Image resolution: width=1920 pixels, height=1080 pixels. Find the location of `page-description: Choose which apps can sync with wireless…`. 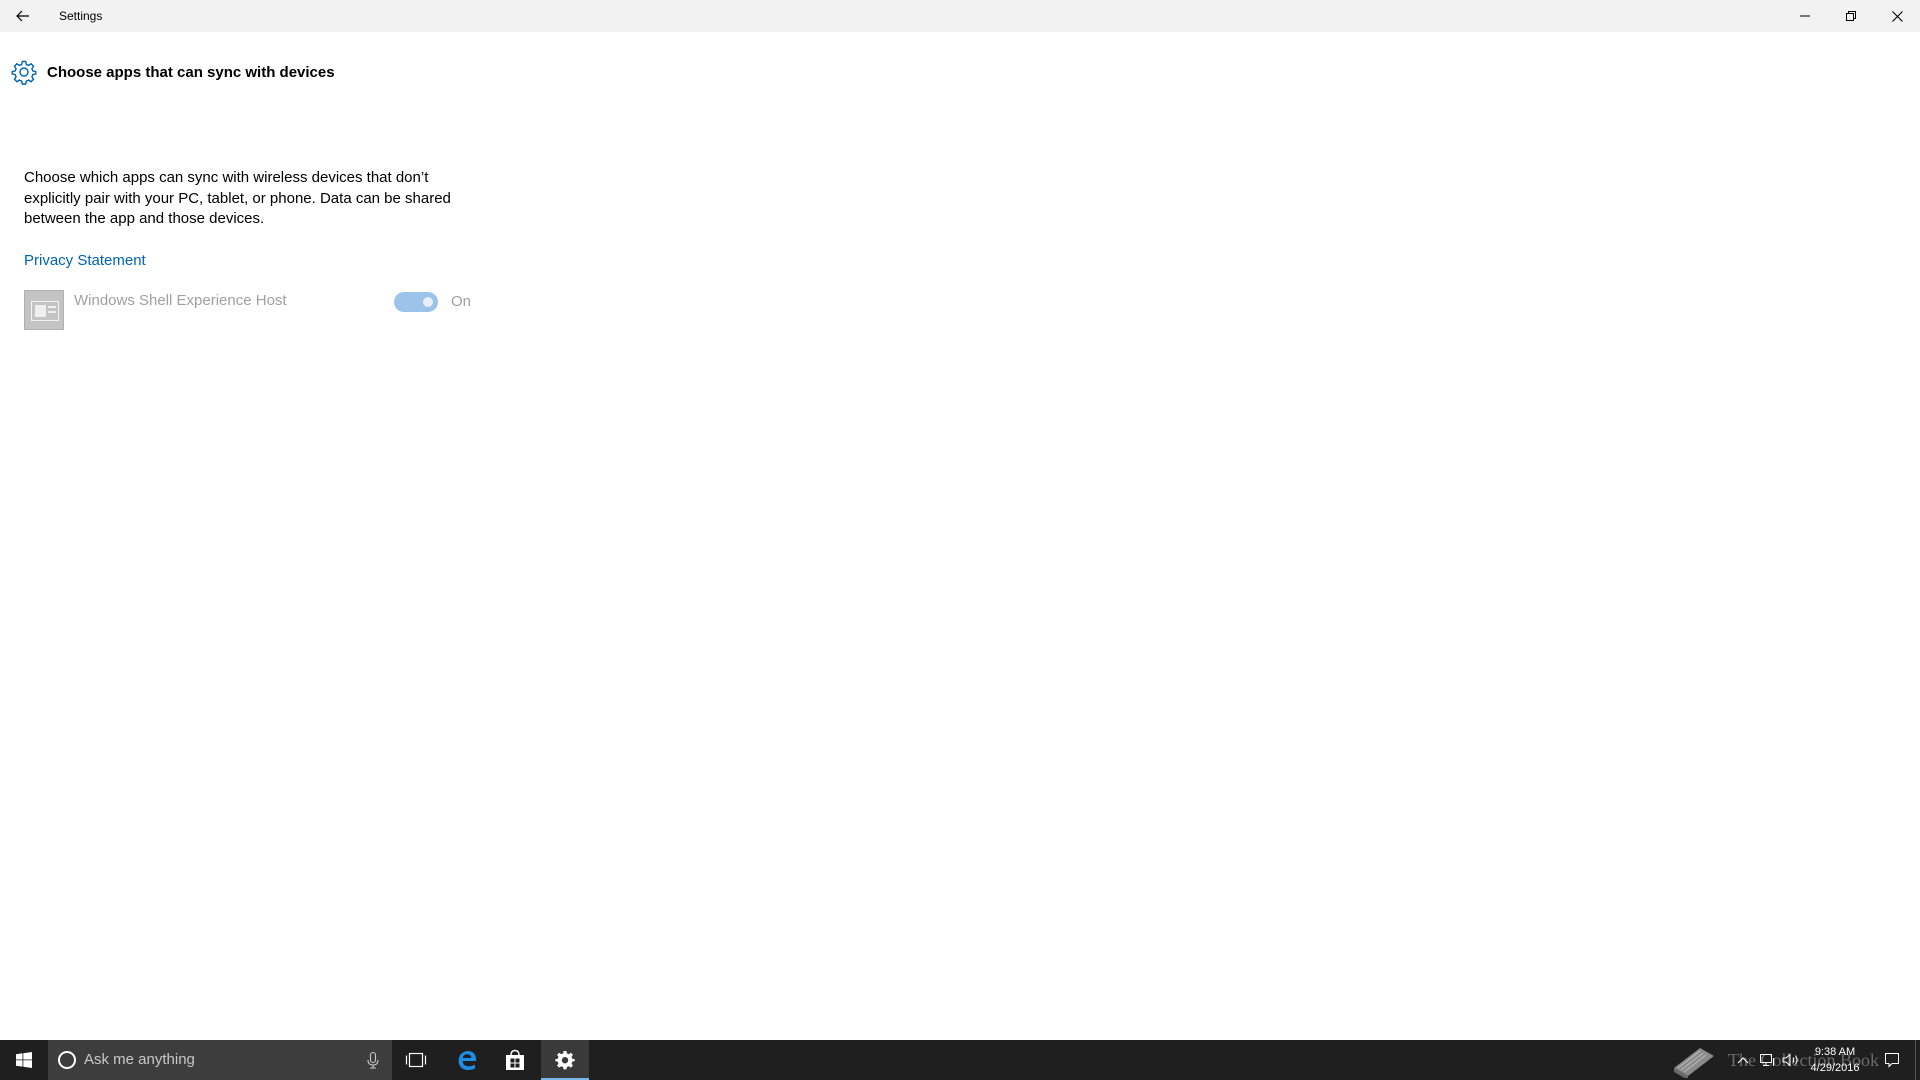

page-description: Choose which apps can sync with wireless… is located at coordinates (237, 198).